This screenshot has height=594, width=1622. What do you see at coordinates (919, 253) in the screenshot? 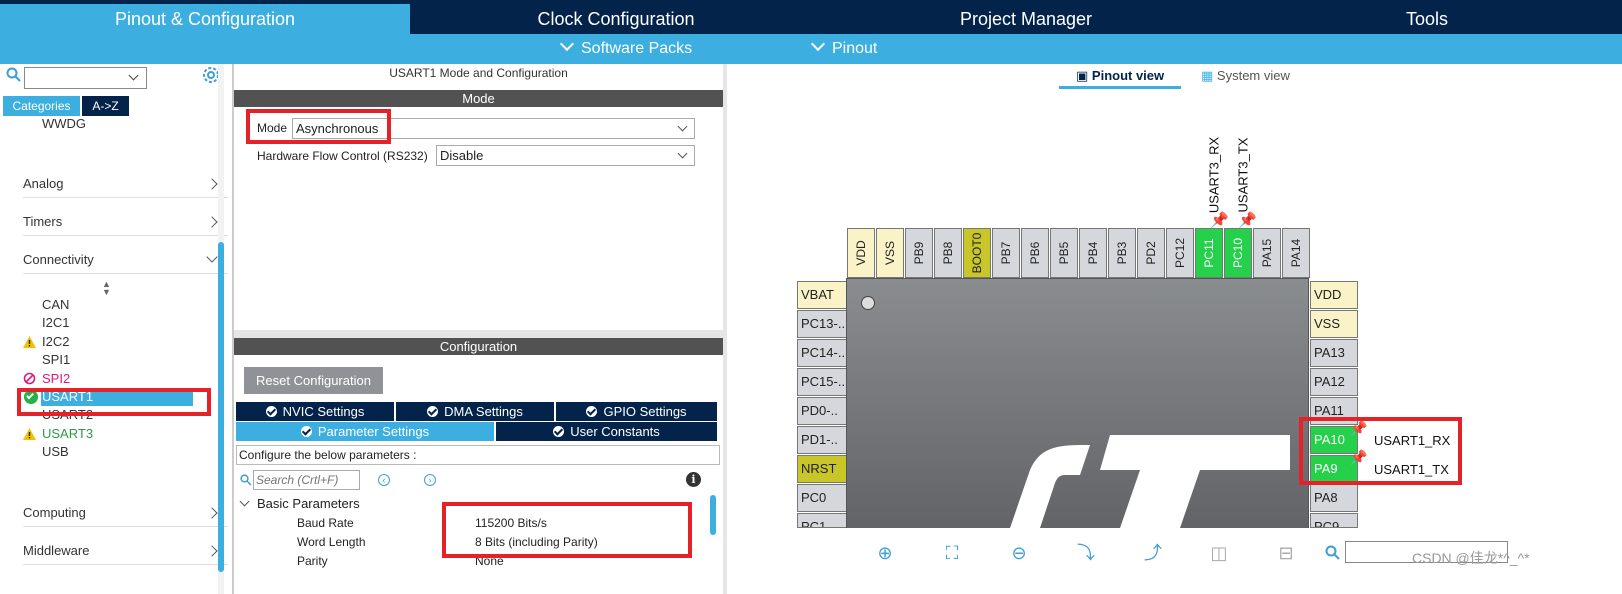
I see `pin-pb9: PB9` at bounding box center [919, 253].